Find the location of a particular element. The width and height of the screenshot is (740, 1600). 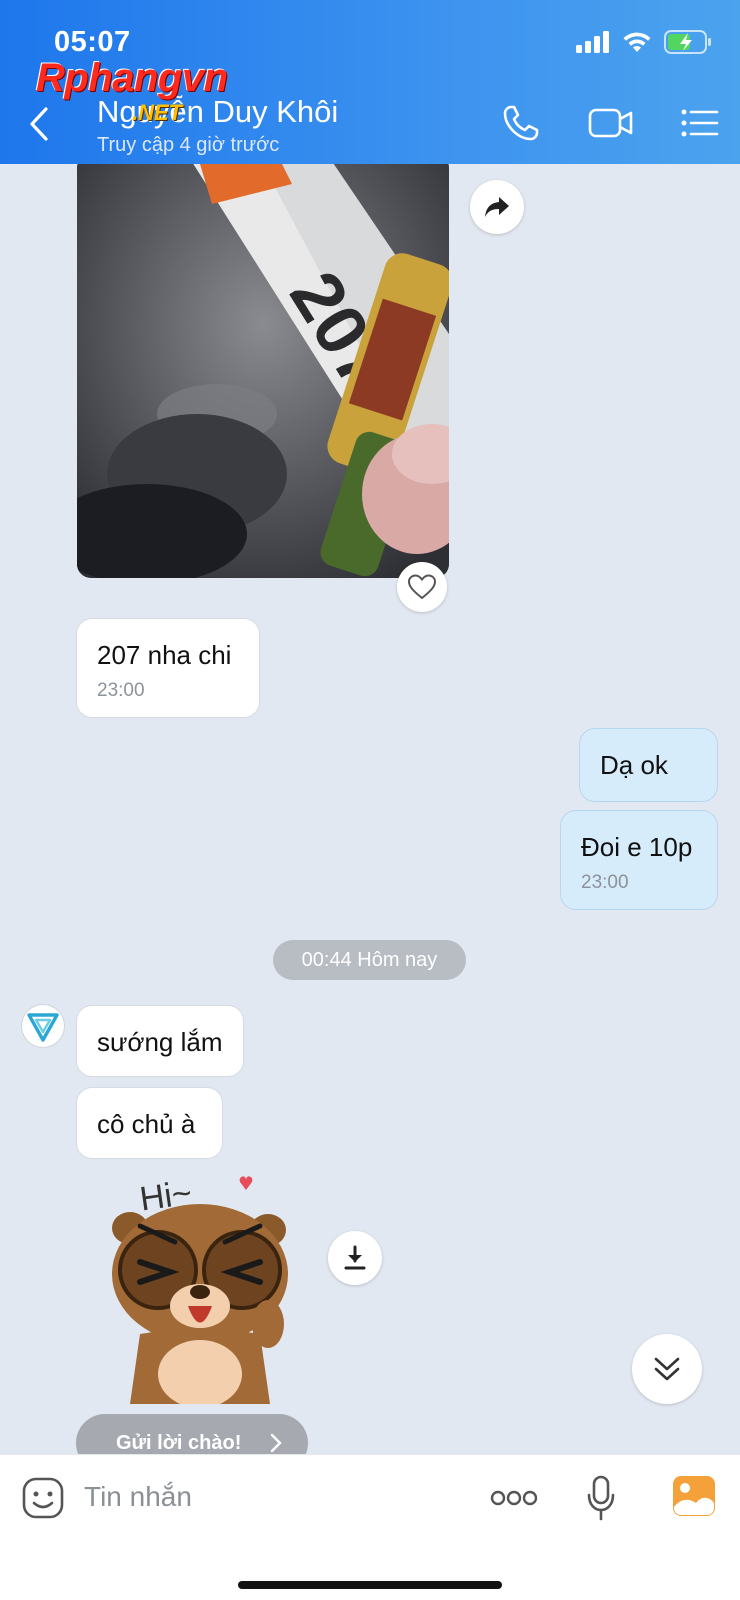

message-bubble-outgoing: Đoi e 10p 23:00 is located at coordinates (639, 860).